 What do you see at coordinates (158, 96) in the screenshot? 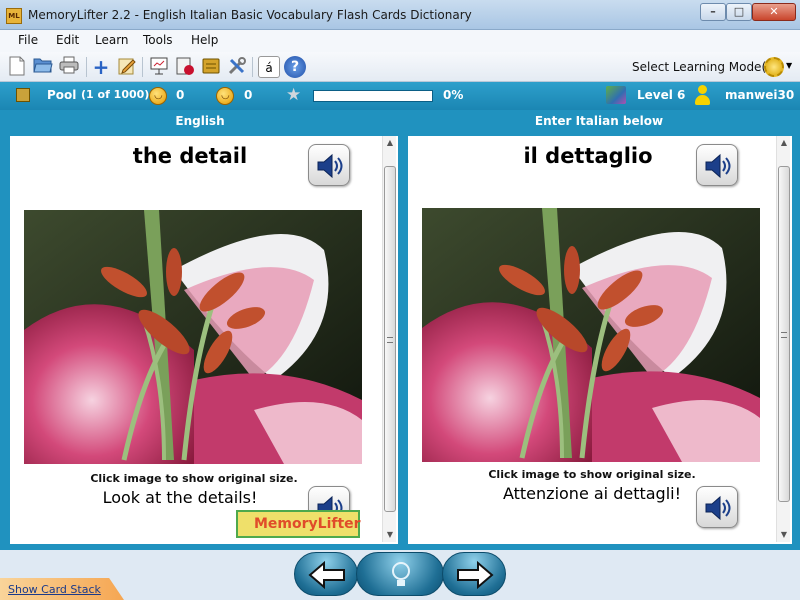
I see `happy-smiley-icon` at bounding box center [158, 96].